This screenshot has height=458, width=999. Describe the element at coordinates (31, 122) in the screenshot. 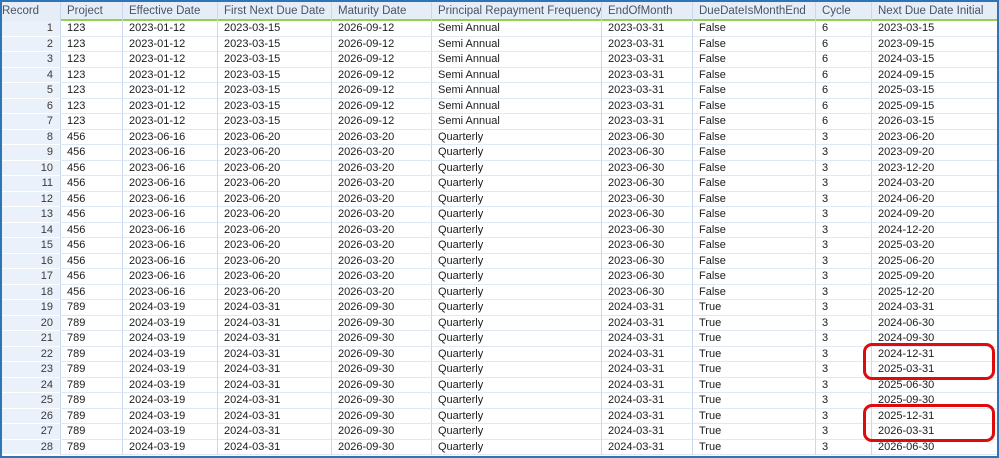

I see `row-header-cell: 7` at that location.